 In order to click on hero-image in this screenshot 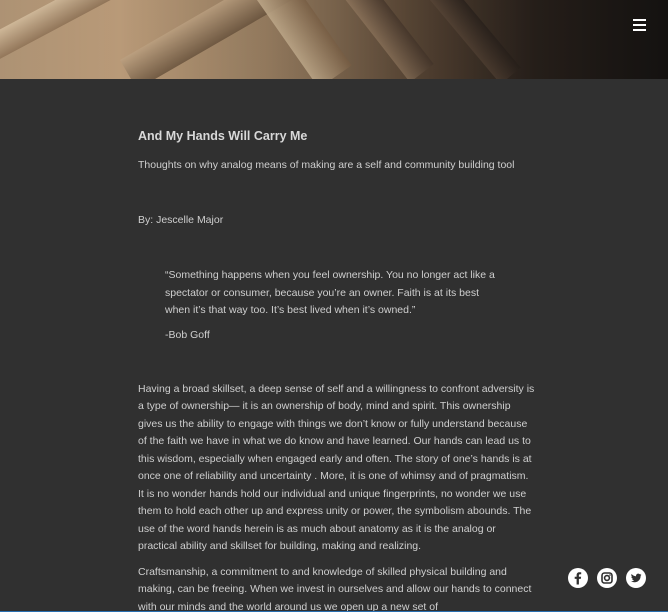, I will do `click(334, 39)`.